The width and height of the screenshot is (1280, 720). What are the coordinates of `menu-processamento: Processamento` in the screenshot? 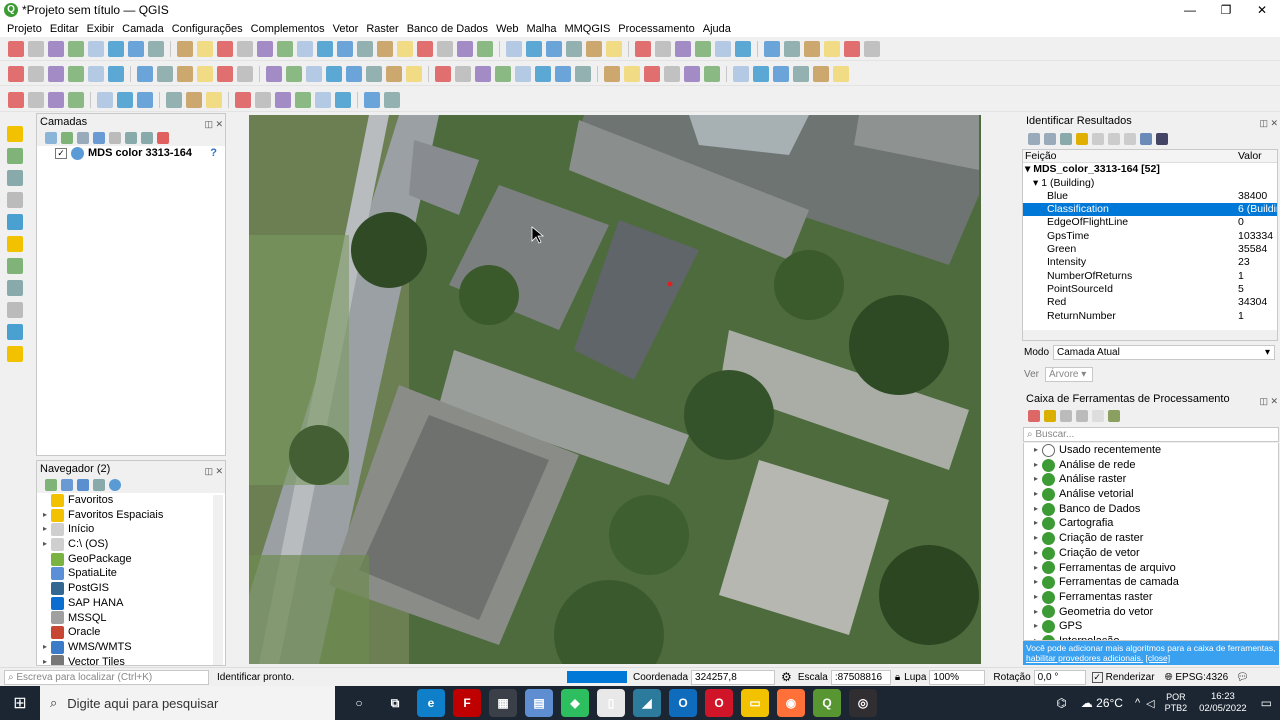 It's located at (656, 29).